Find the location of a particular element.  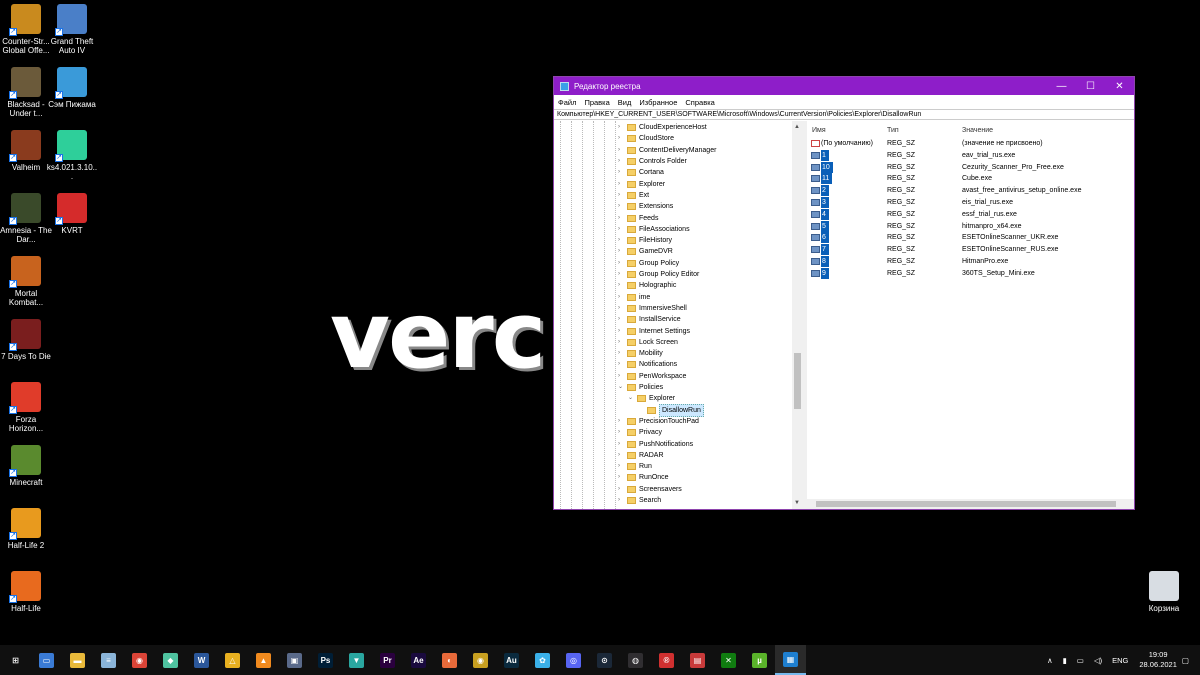

tree-item: › PushNotifications is located at coordinates (655, 443).